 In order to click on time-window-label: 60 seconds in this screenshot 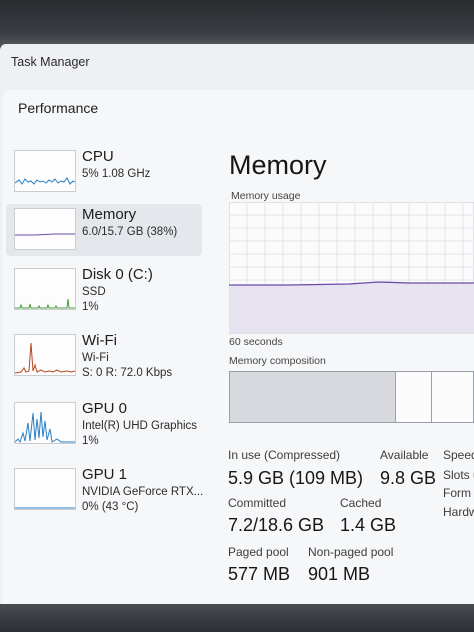, I will do `click(256, 342)`.